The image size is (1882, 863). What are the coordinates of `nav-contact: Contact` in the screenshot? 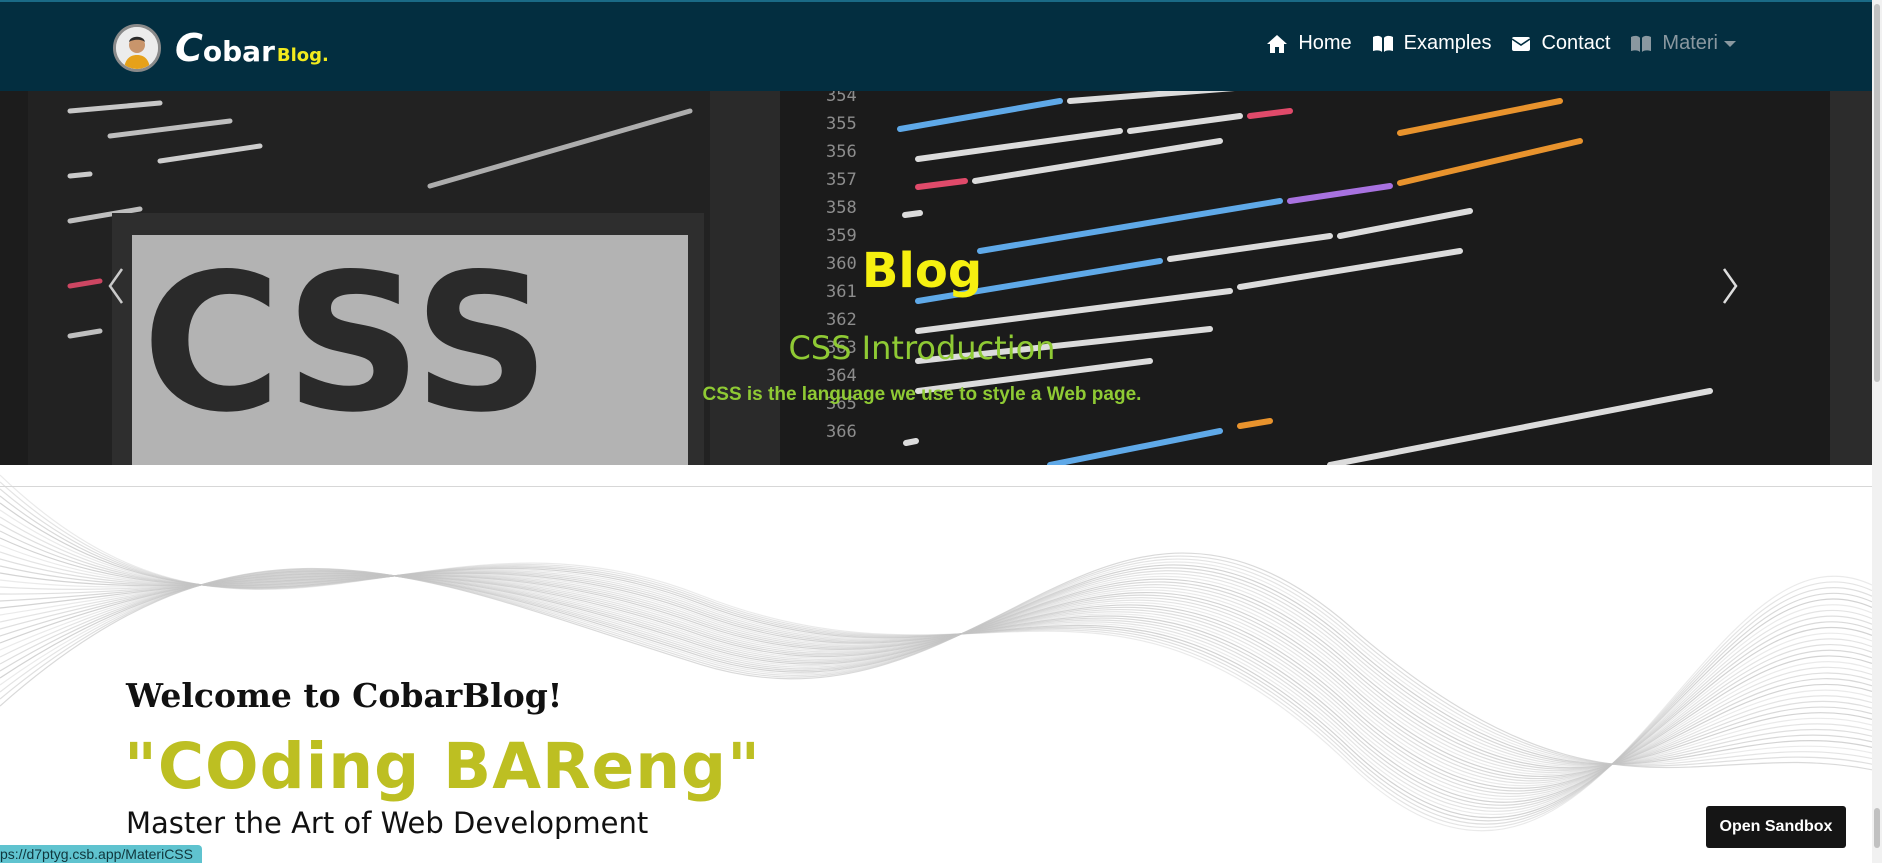 It's located at (1560, 43).